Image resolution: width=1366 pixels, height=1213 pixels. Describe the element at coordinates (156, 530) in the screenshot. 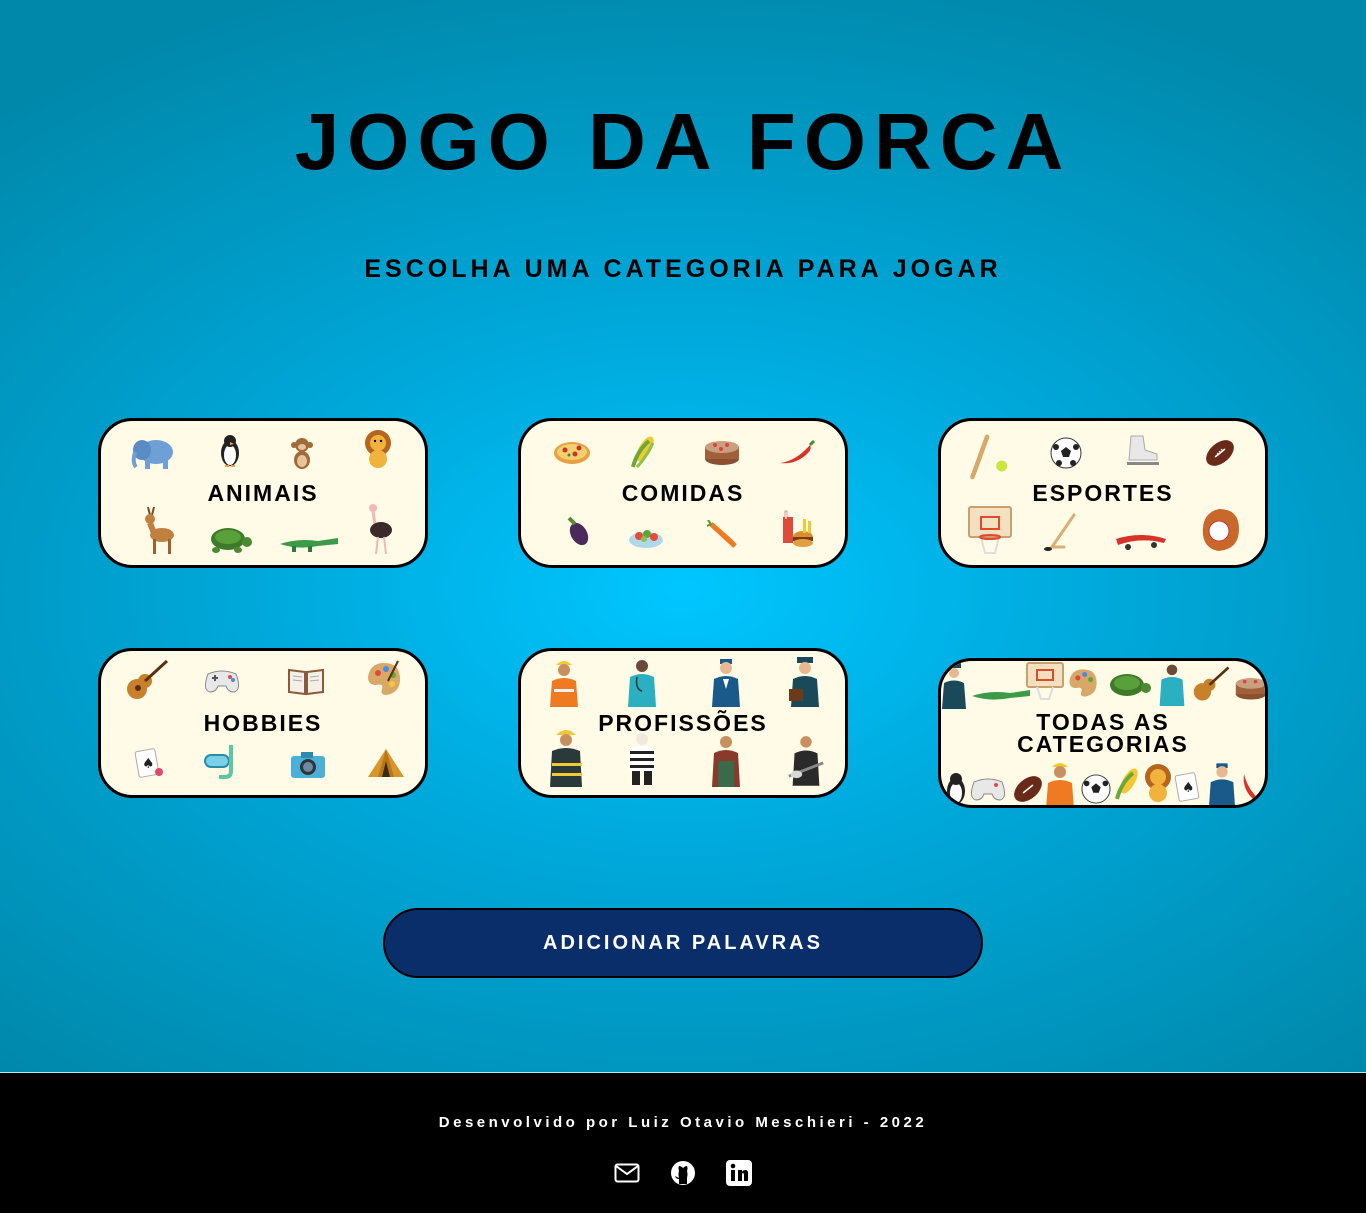

I see `deer-icon` at that location.